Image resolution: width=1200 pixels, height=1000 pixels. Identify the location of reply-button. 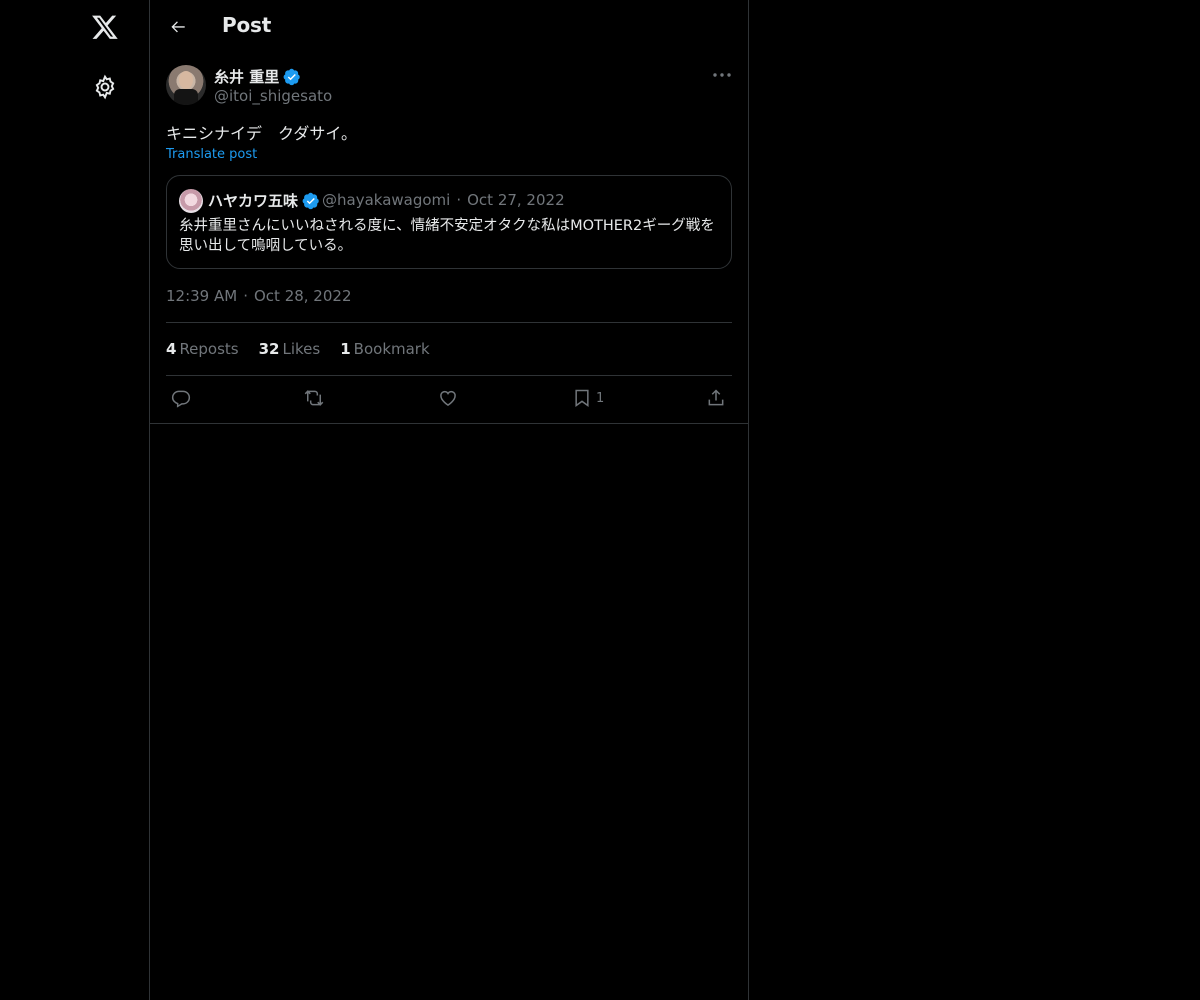
(181, 398).